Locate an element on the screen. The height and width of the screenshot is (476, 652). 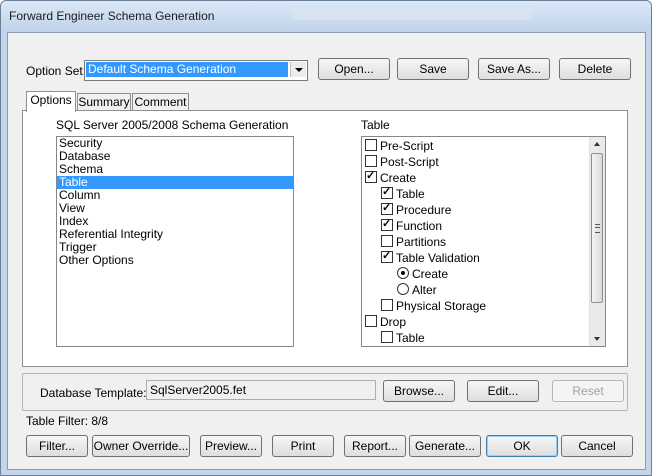
tree-checkbox-option: Procedure is located at coordinates (416, 209).